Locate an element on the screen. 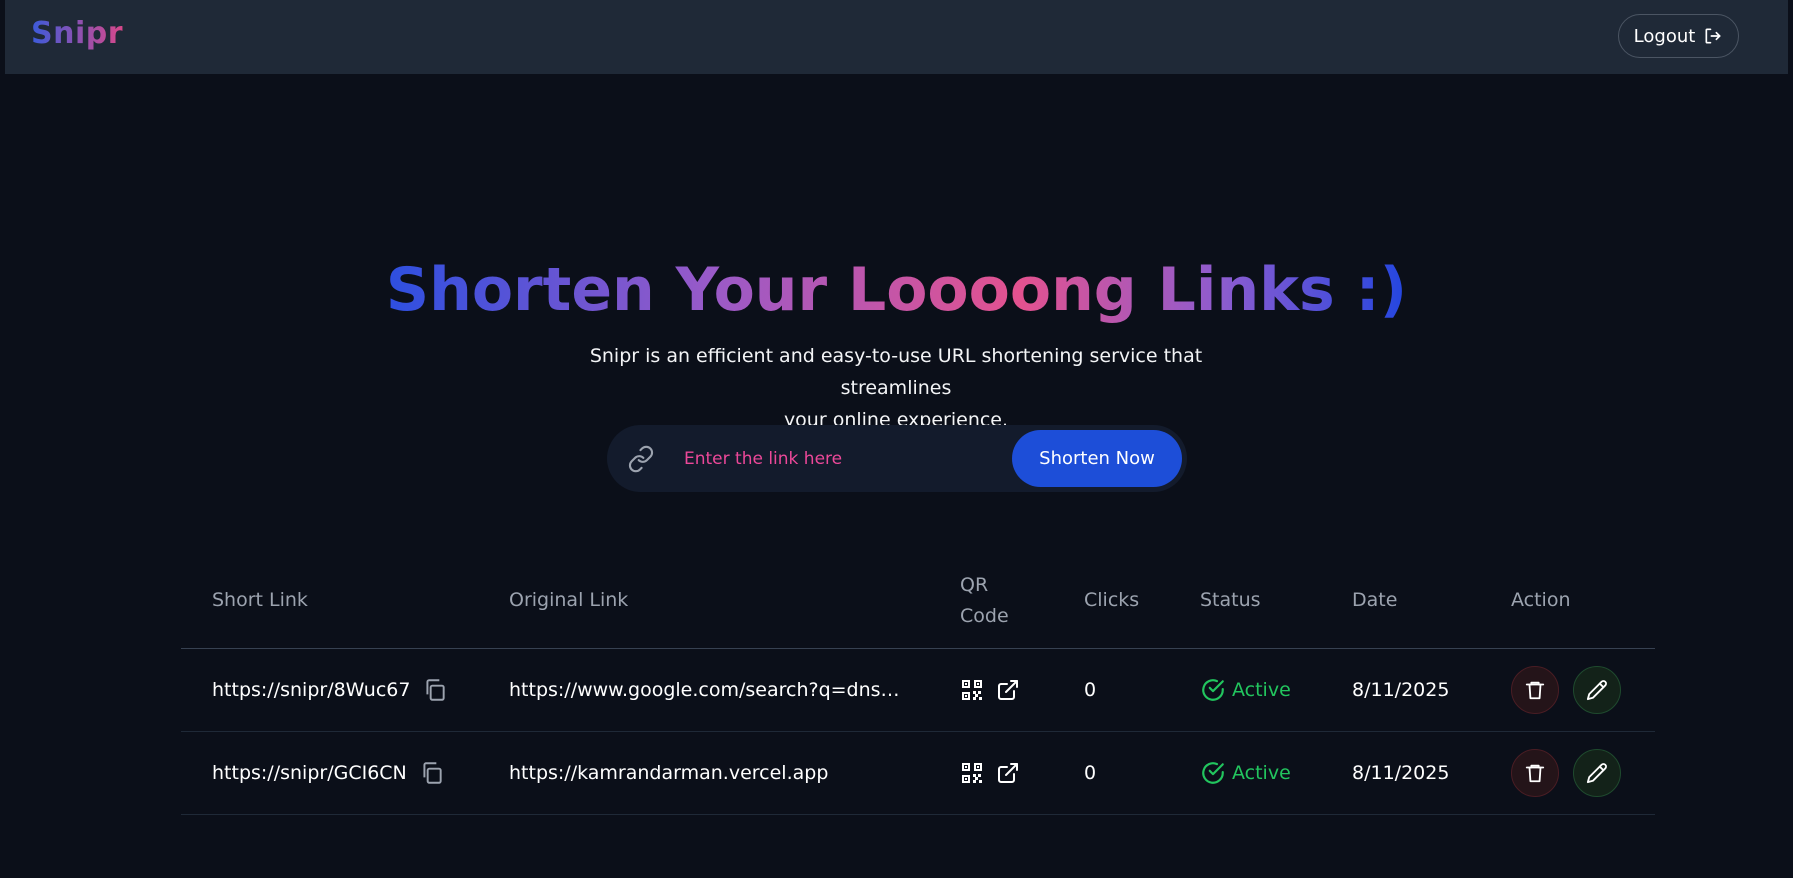  short-link: https://snipr/GCI6CN is located at coordinates (309, 773).